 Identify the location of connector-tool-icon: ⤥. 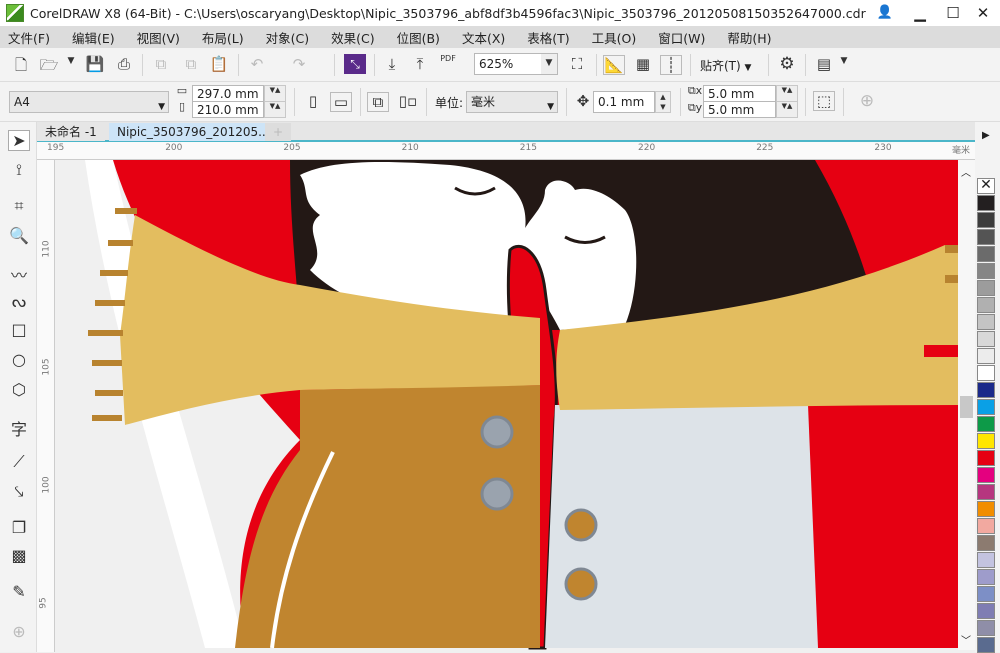
(19, 492).